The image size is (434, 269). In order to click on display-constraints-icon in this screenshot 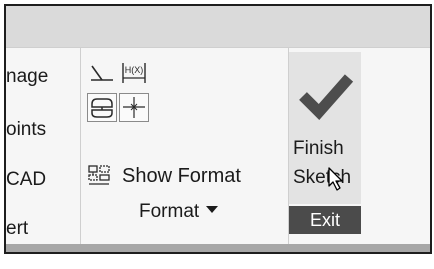, I will do `click(102, 73)`.